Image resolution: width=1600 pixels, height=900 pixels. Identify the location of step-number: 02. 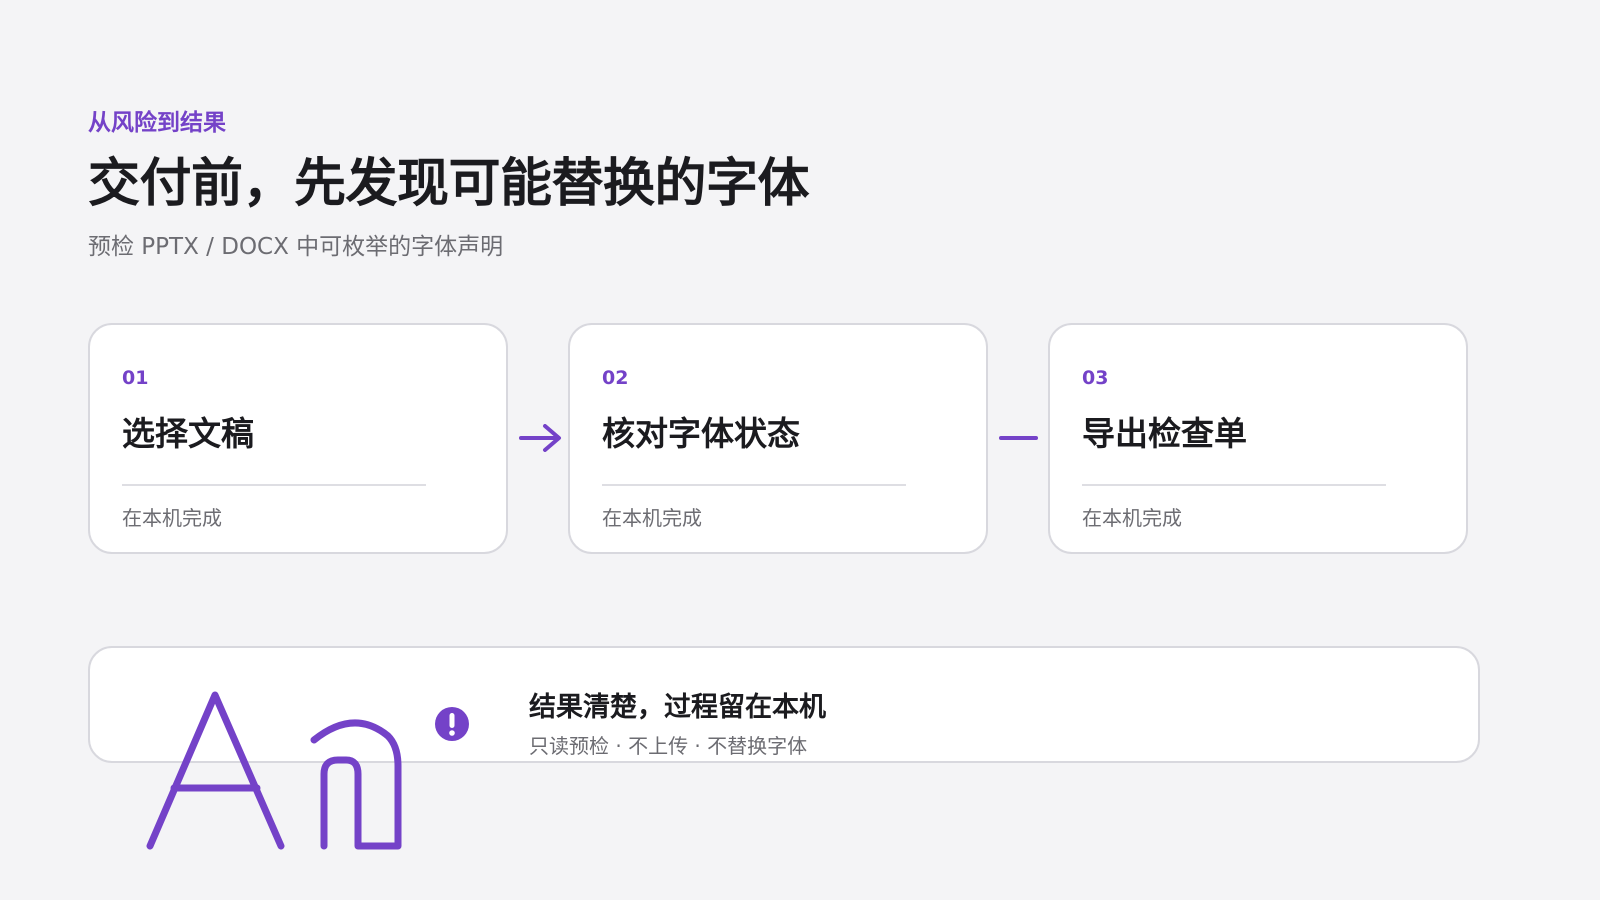
(615, 378).